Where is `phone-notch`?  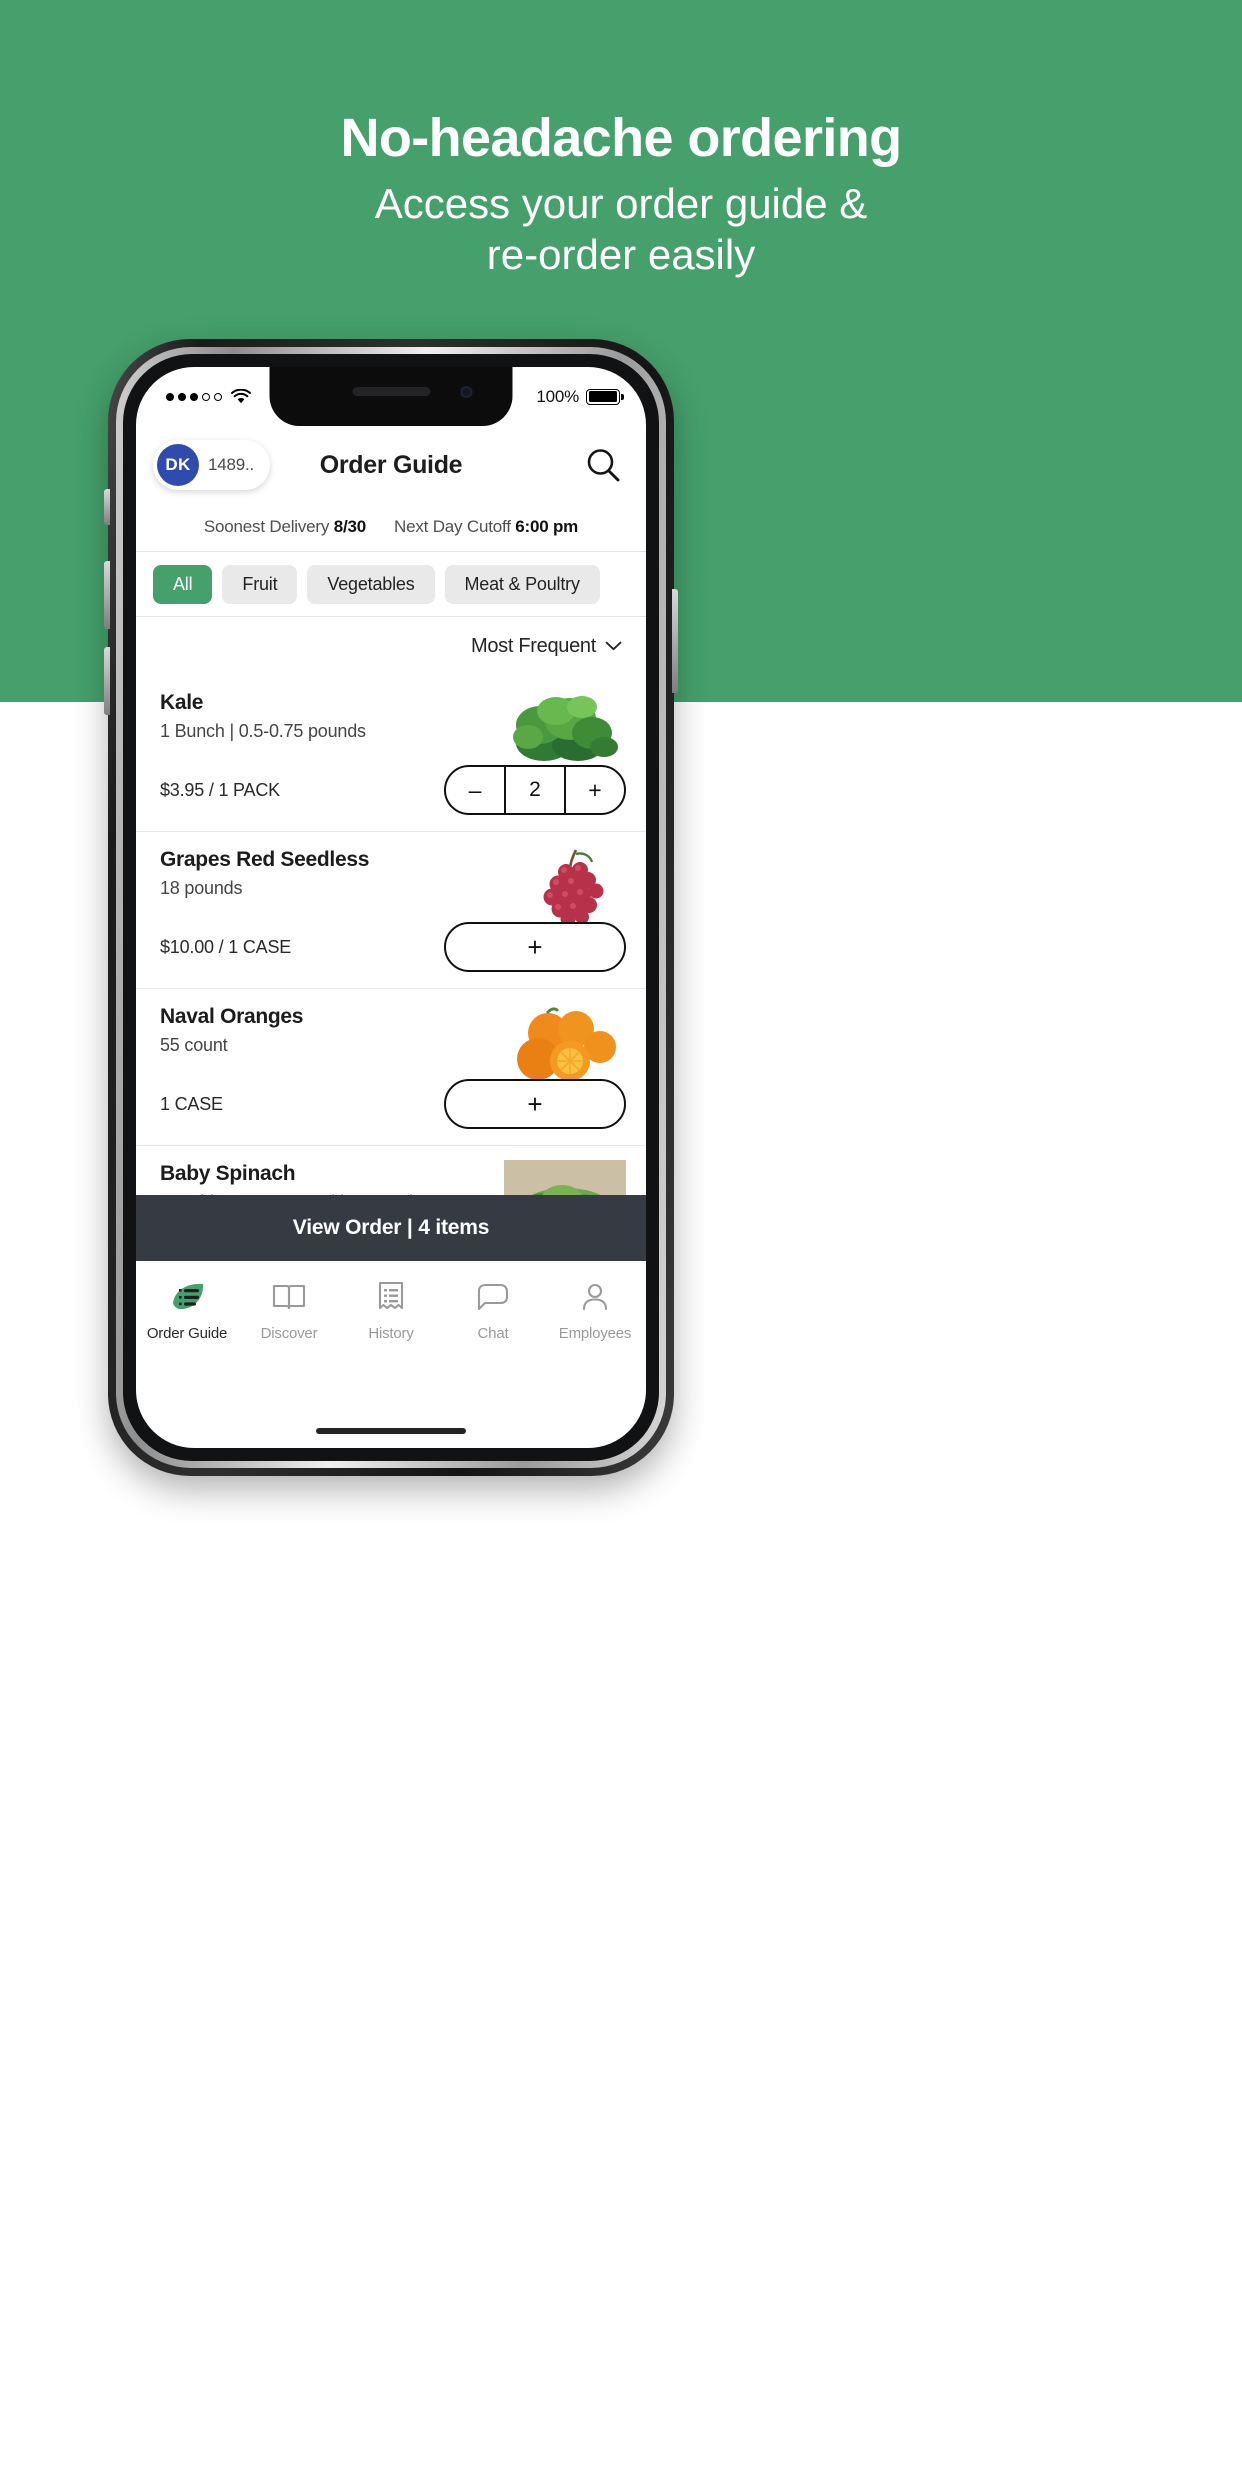 phone-notch is located at coordinates (391, 396).